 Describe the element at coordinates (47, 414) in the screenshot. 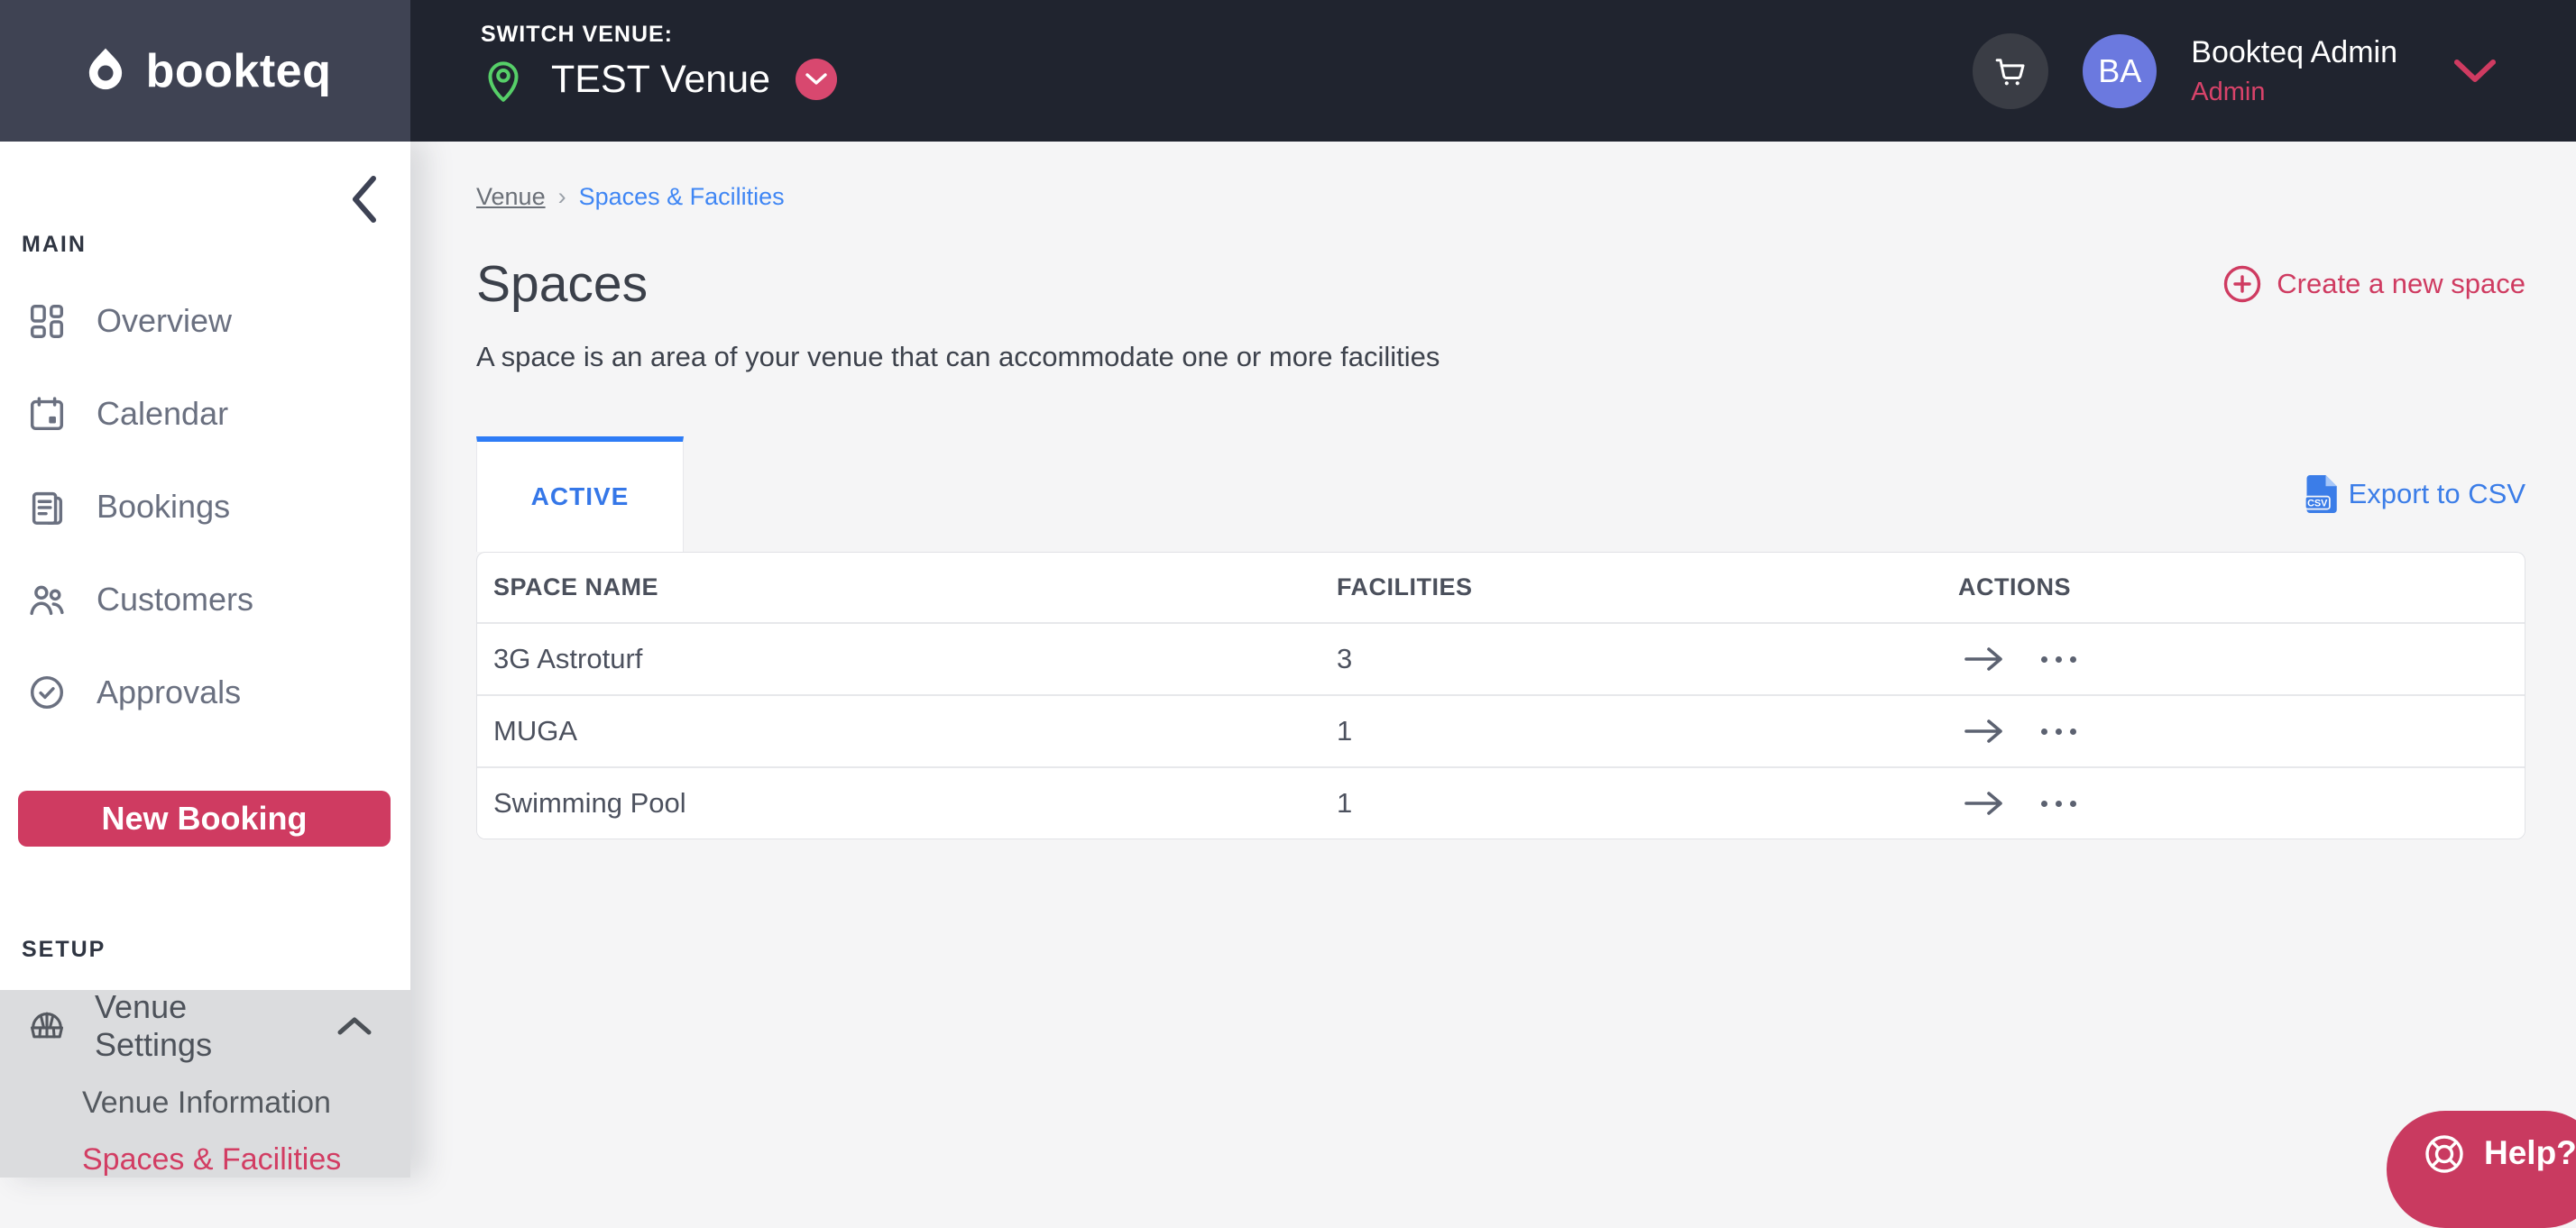

I see `calendar-icon` at that location.